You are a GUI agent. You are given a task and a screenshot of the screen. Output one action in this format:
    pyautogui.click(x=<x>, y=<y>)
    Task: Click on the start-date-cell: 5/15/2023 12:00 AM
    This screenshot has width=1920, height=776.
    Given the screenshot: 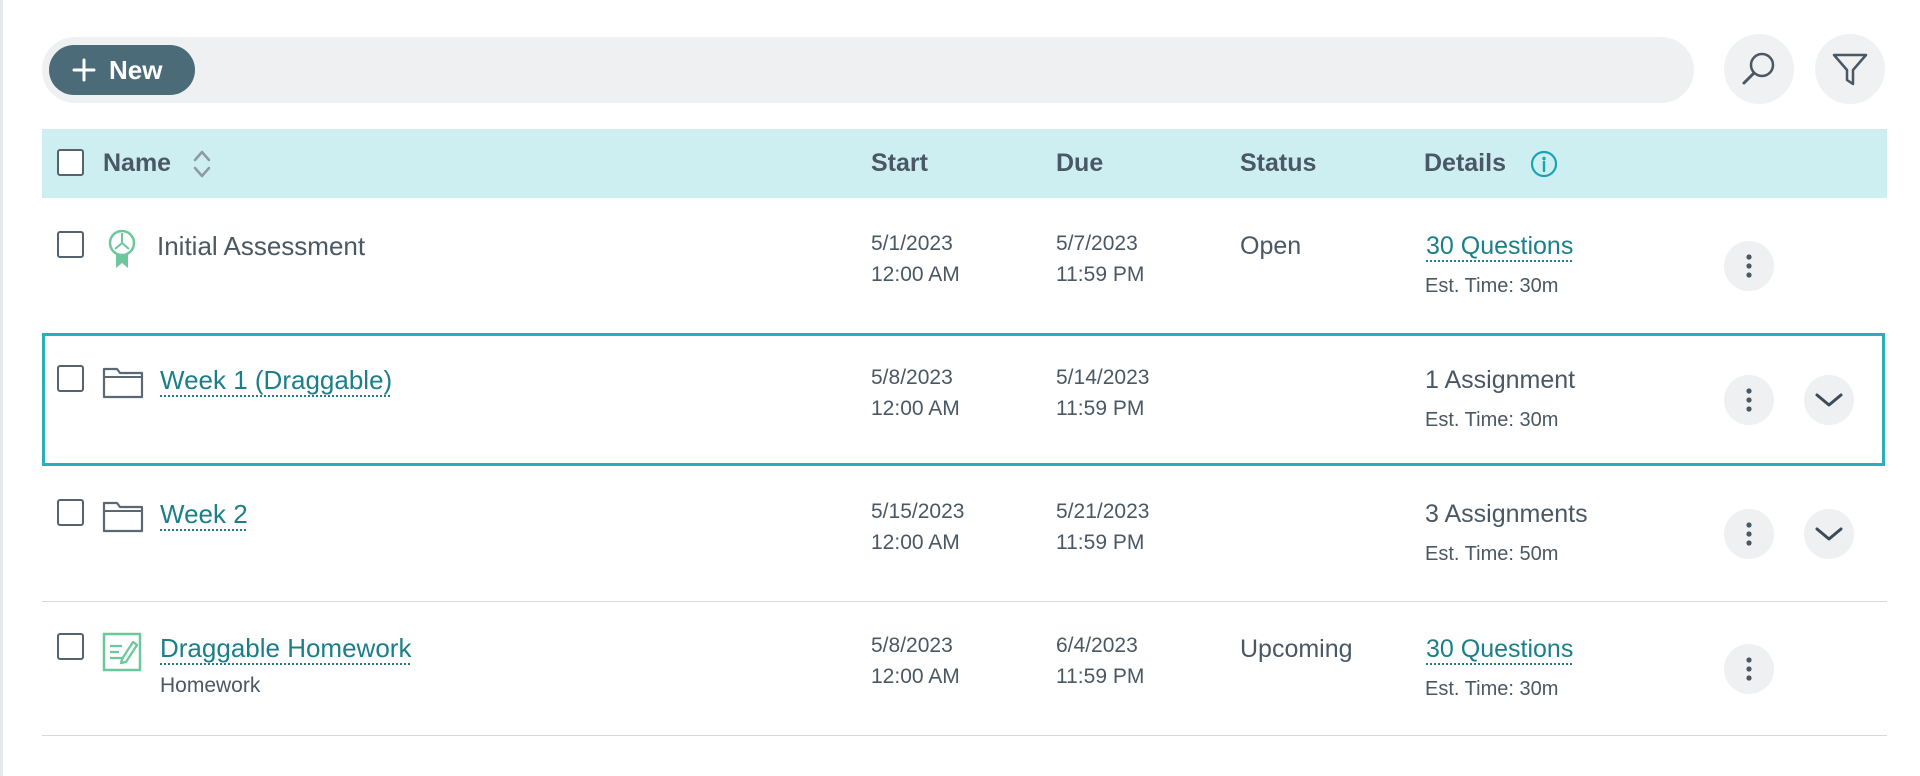 What is the action you would take?
    pyautogui.click(x=917, y=527)
    